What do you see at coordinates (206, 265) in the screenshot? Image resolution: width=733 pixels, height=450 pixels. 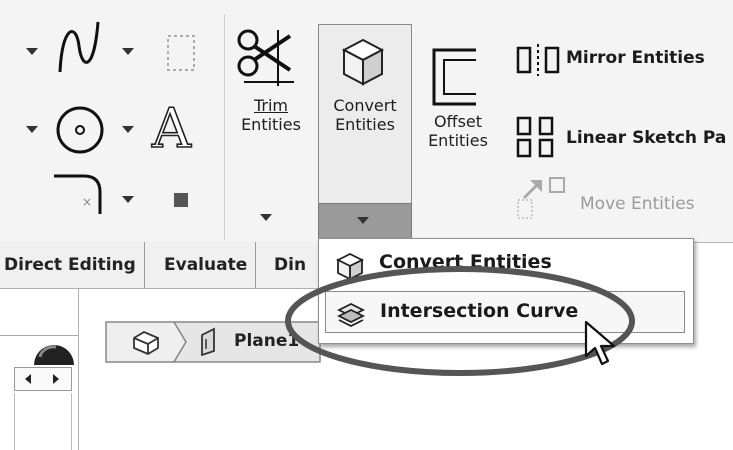 I see `tab-evaluate: Evaluate` at bounding box center [206, 265].